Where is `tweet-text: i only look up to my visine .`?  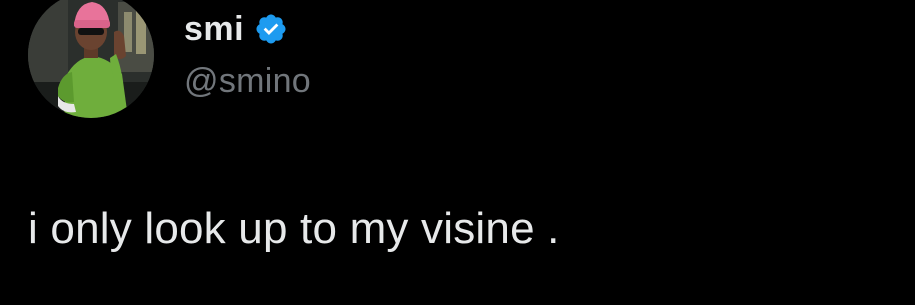
tweet-text: i only look up to my visine . is located at coordinates (294, 228).